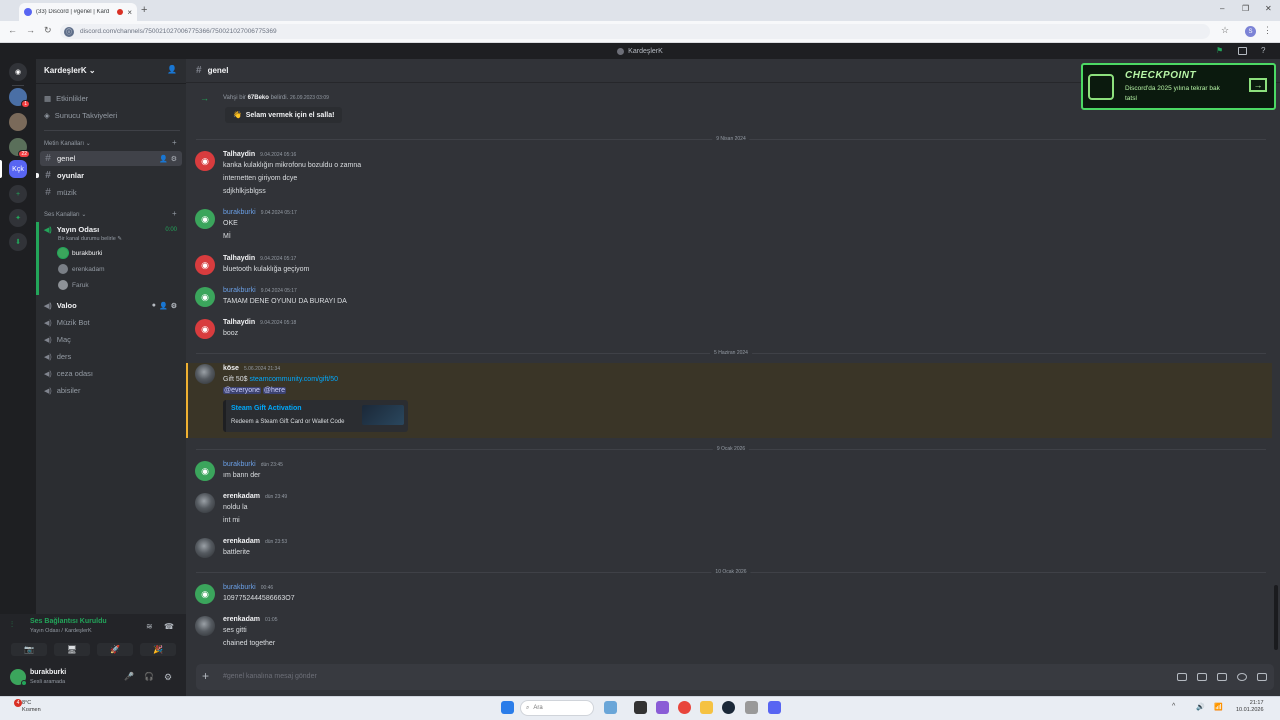 The height and width of the screenshot is (720, 1280). What do you see at coordinates (12, 30) in the screenshot?
I see `back-icon: ←` at bounding box center [12, 30].